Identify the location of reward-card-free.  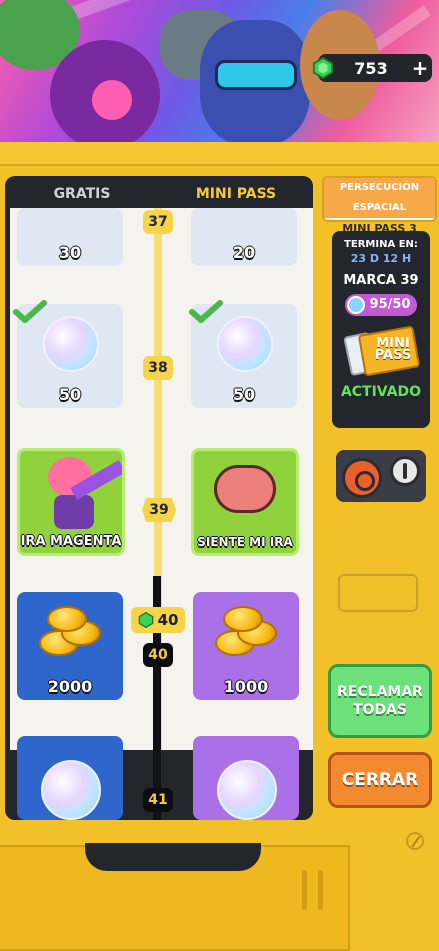
(70, 778).